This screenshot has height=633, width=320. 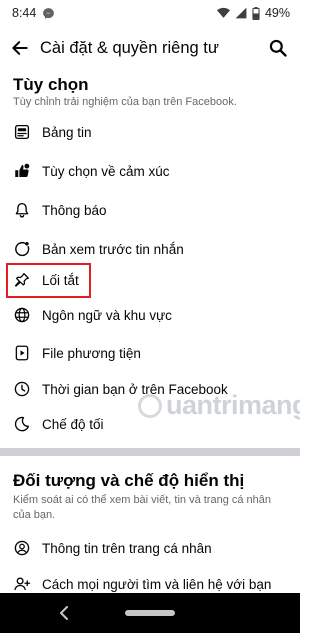 What do you see at coordinates (150, 353) in the screenshot?
I see `settings-item-media: File phương tiện` at bounding box center [150, 353].